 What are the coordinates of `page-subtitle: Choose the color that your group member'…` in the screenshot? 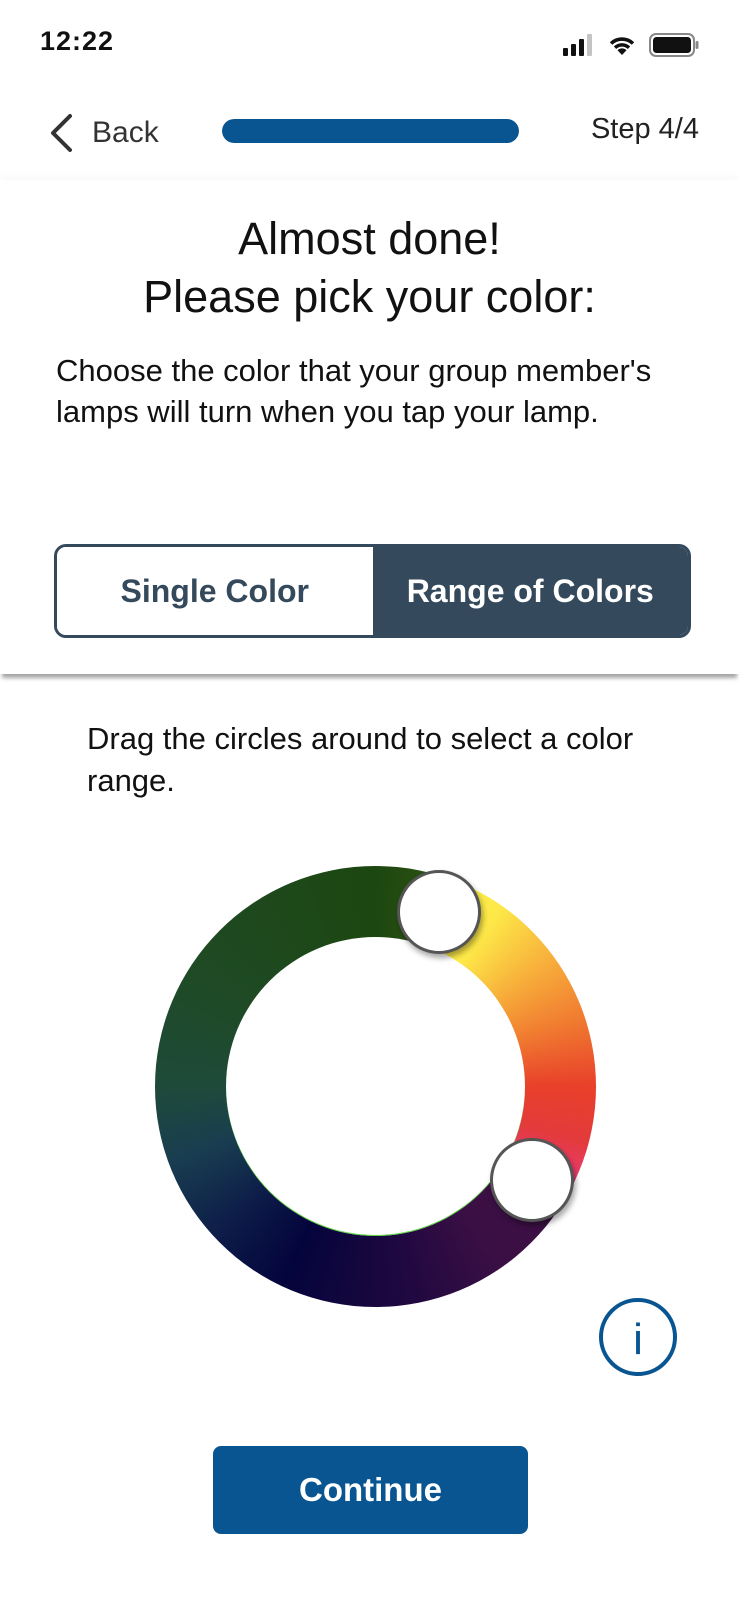 It's located at (354, 391).